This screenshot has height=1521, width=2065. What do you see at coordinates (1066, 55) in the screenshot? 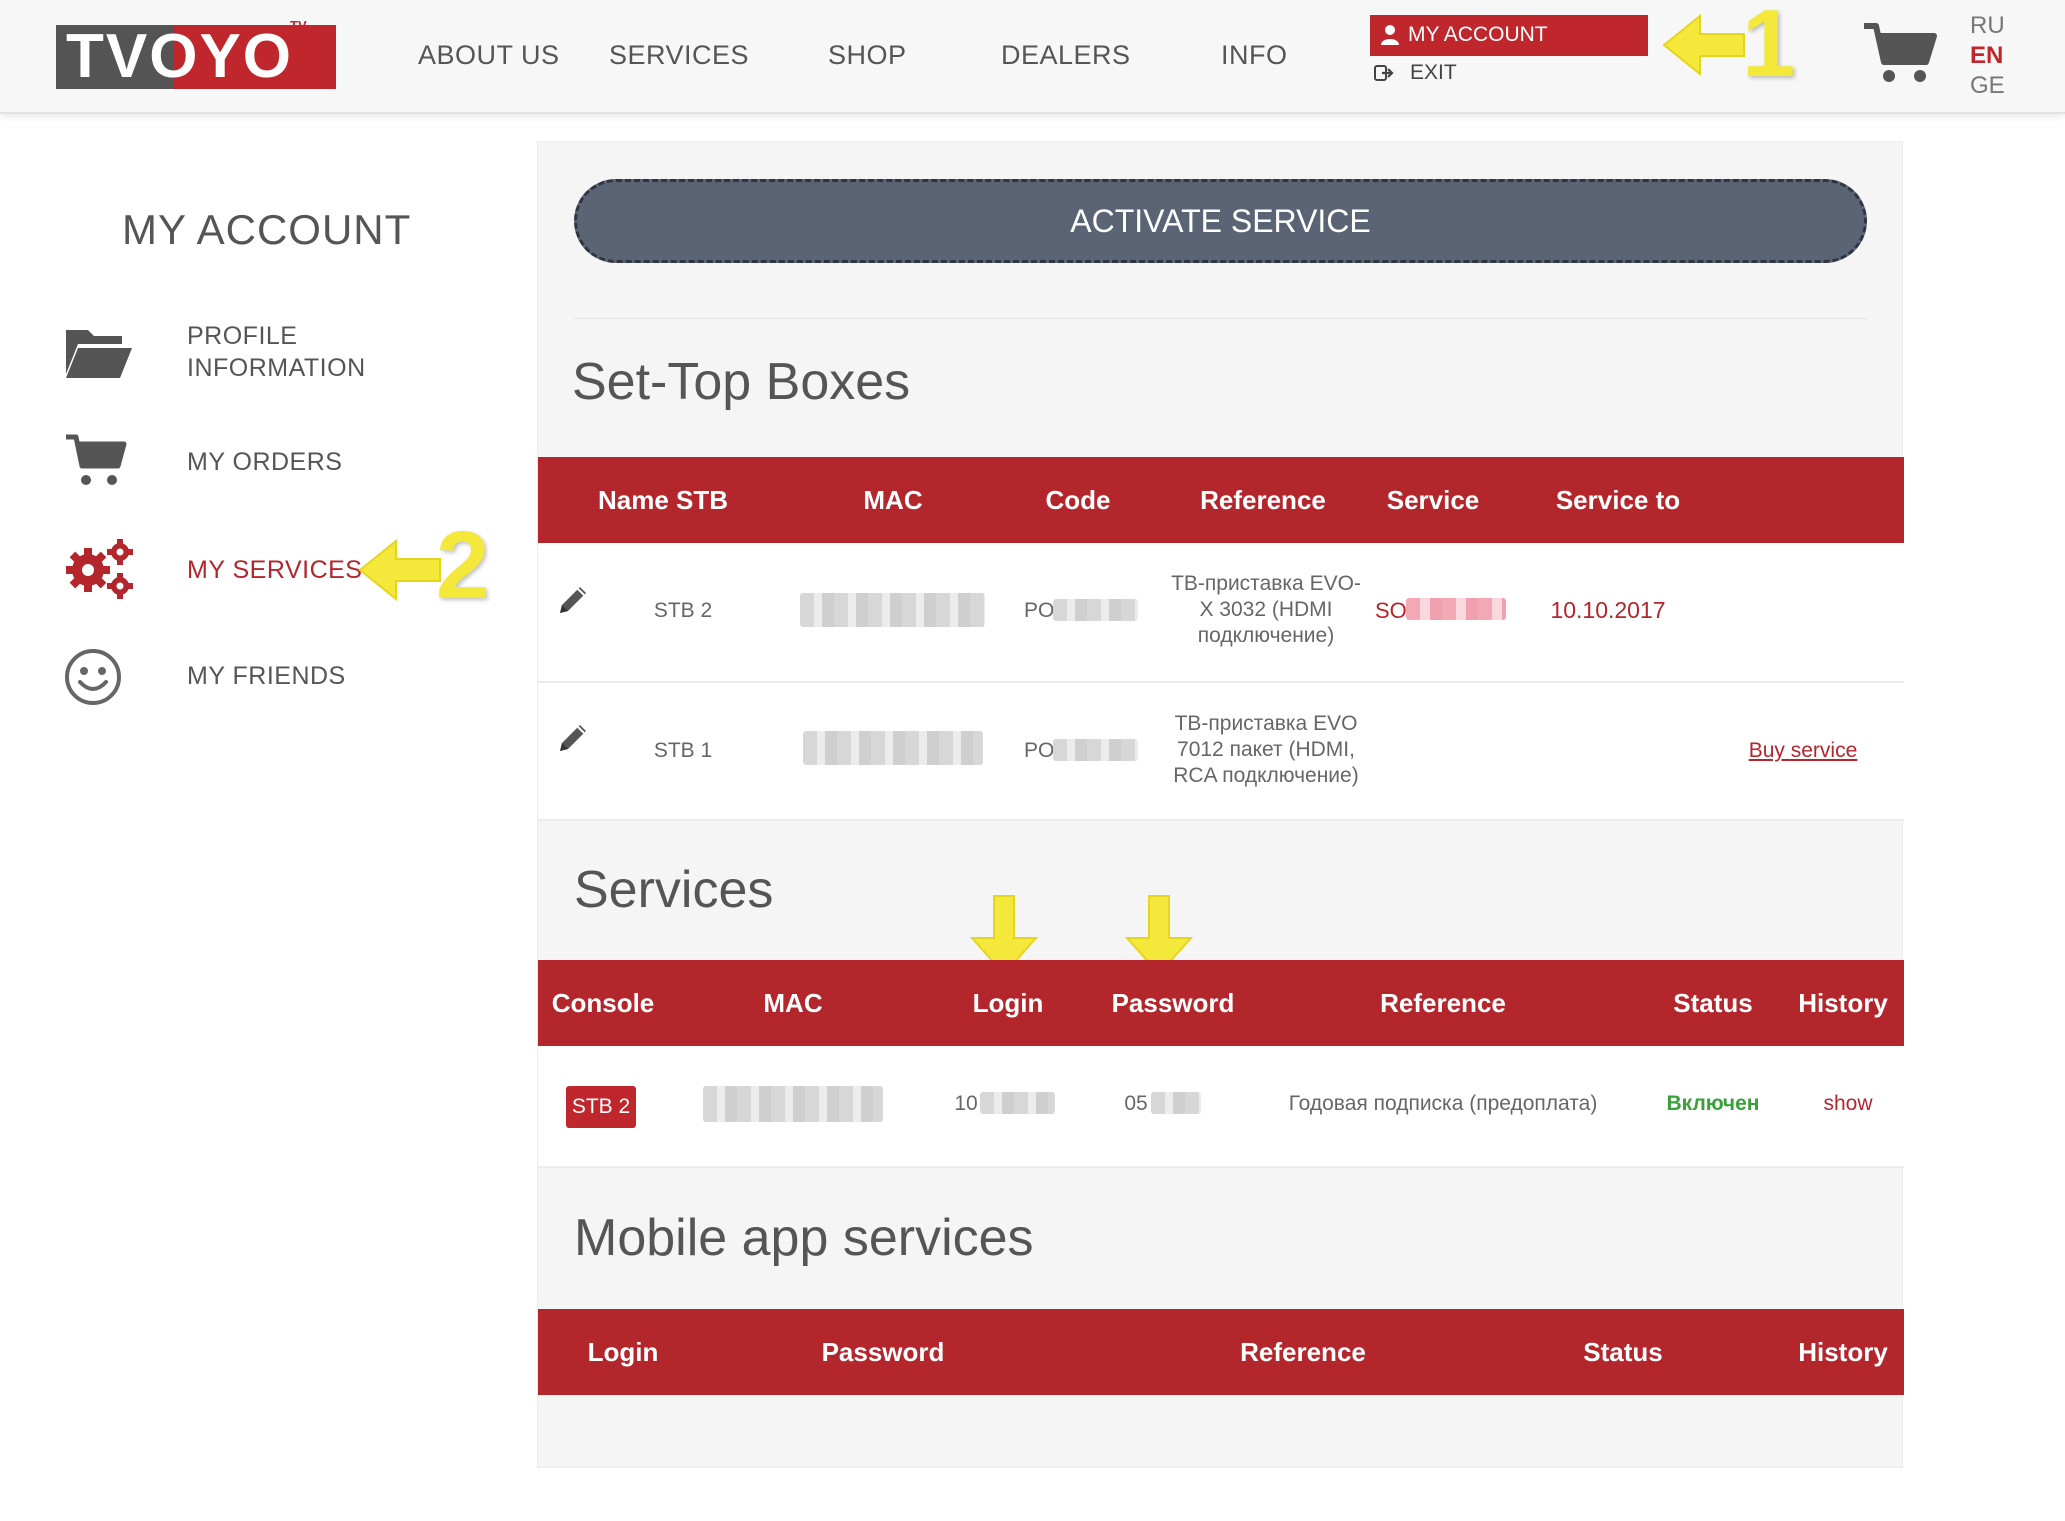
I see `nav-dealers: DEALERS` at bounding box center [1066, 55].